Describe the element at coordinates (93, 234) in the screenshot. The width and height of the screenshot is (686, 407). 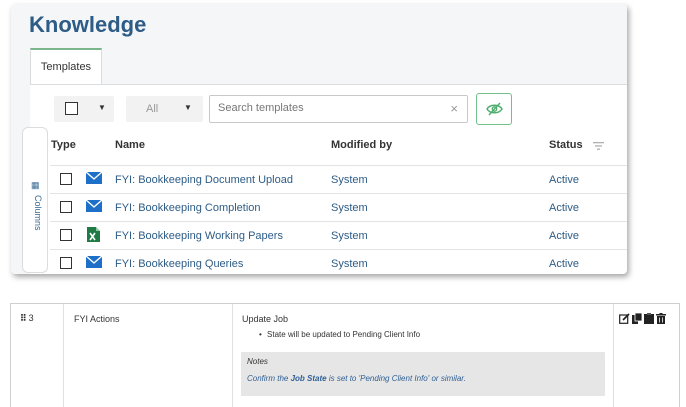
I see `excel-icon` at that location.